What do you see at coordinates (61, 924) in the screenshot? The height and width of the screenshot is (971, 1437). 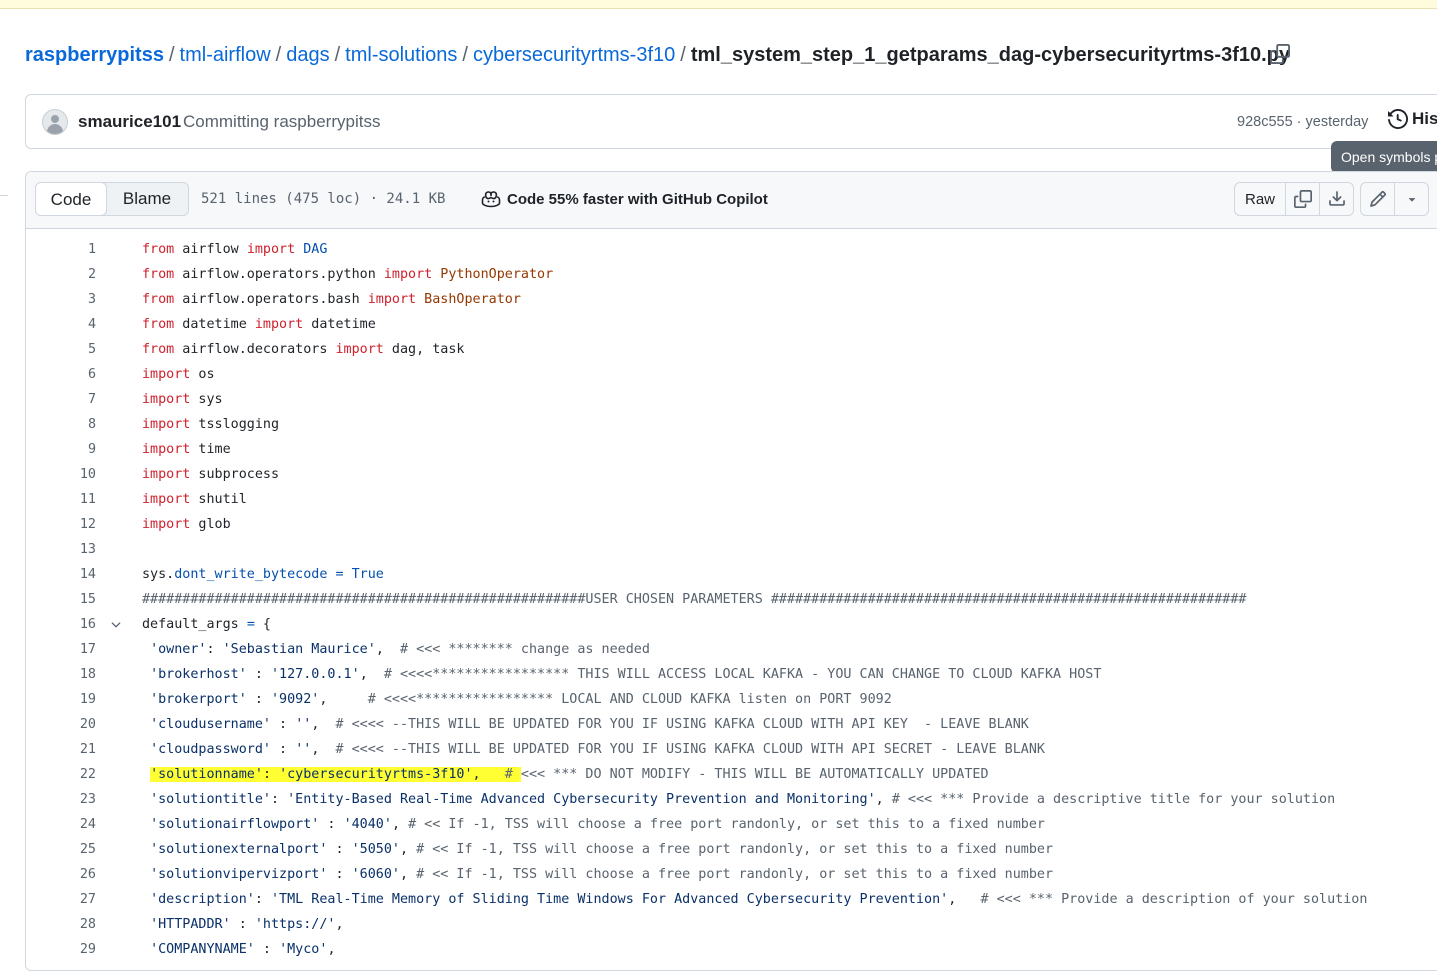 I see `line-number: 28` at bounding box center [61, 924].